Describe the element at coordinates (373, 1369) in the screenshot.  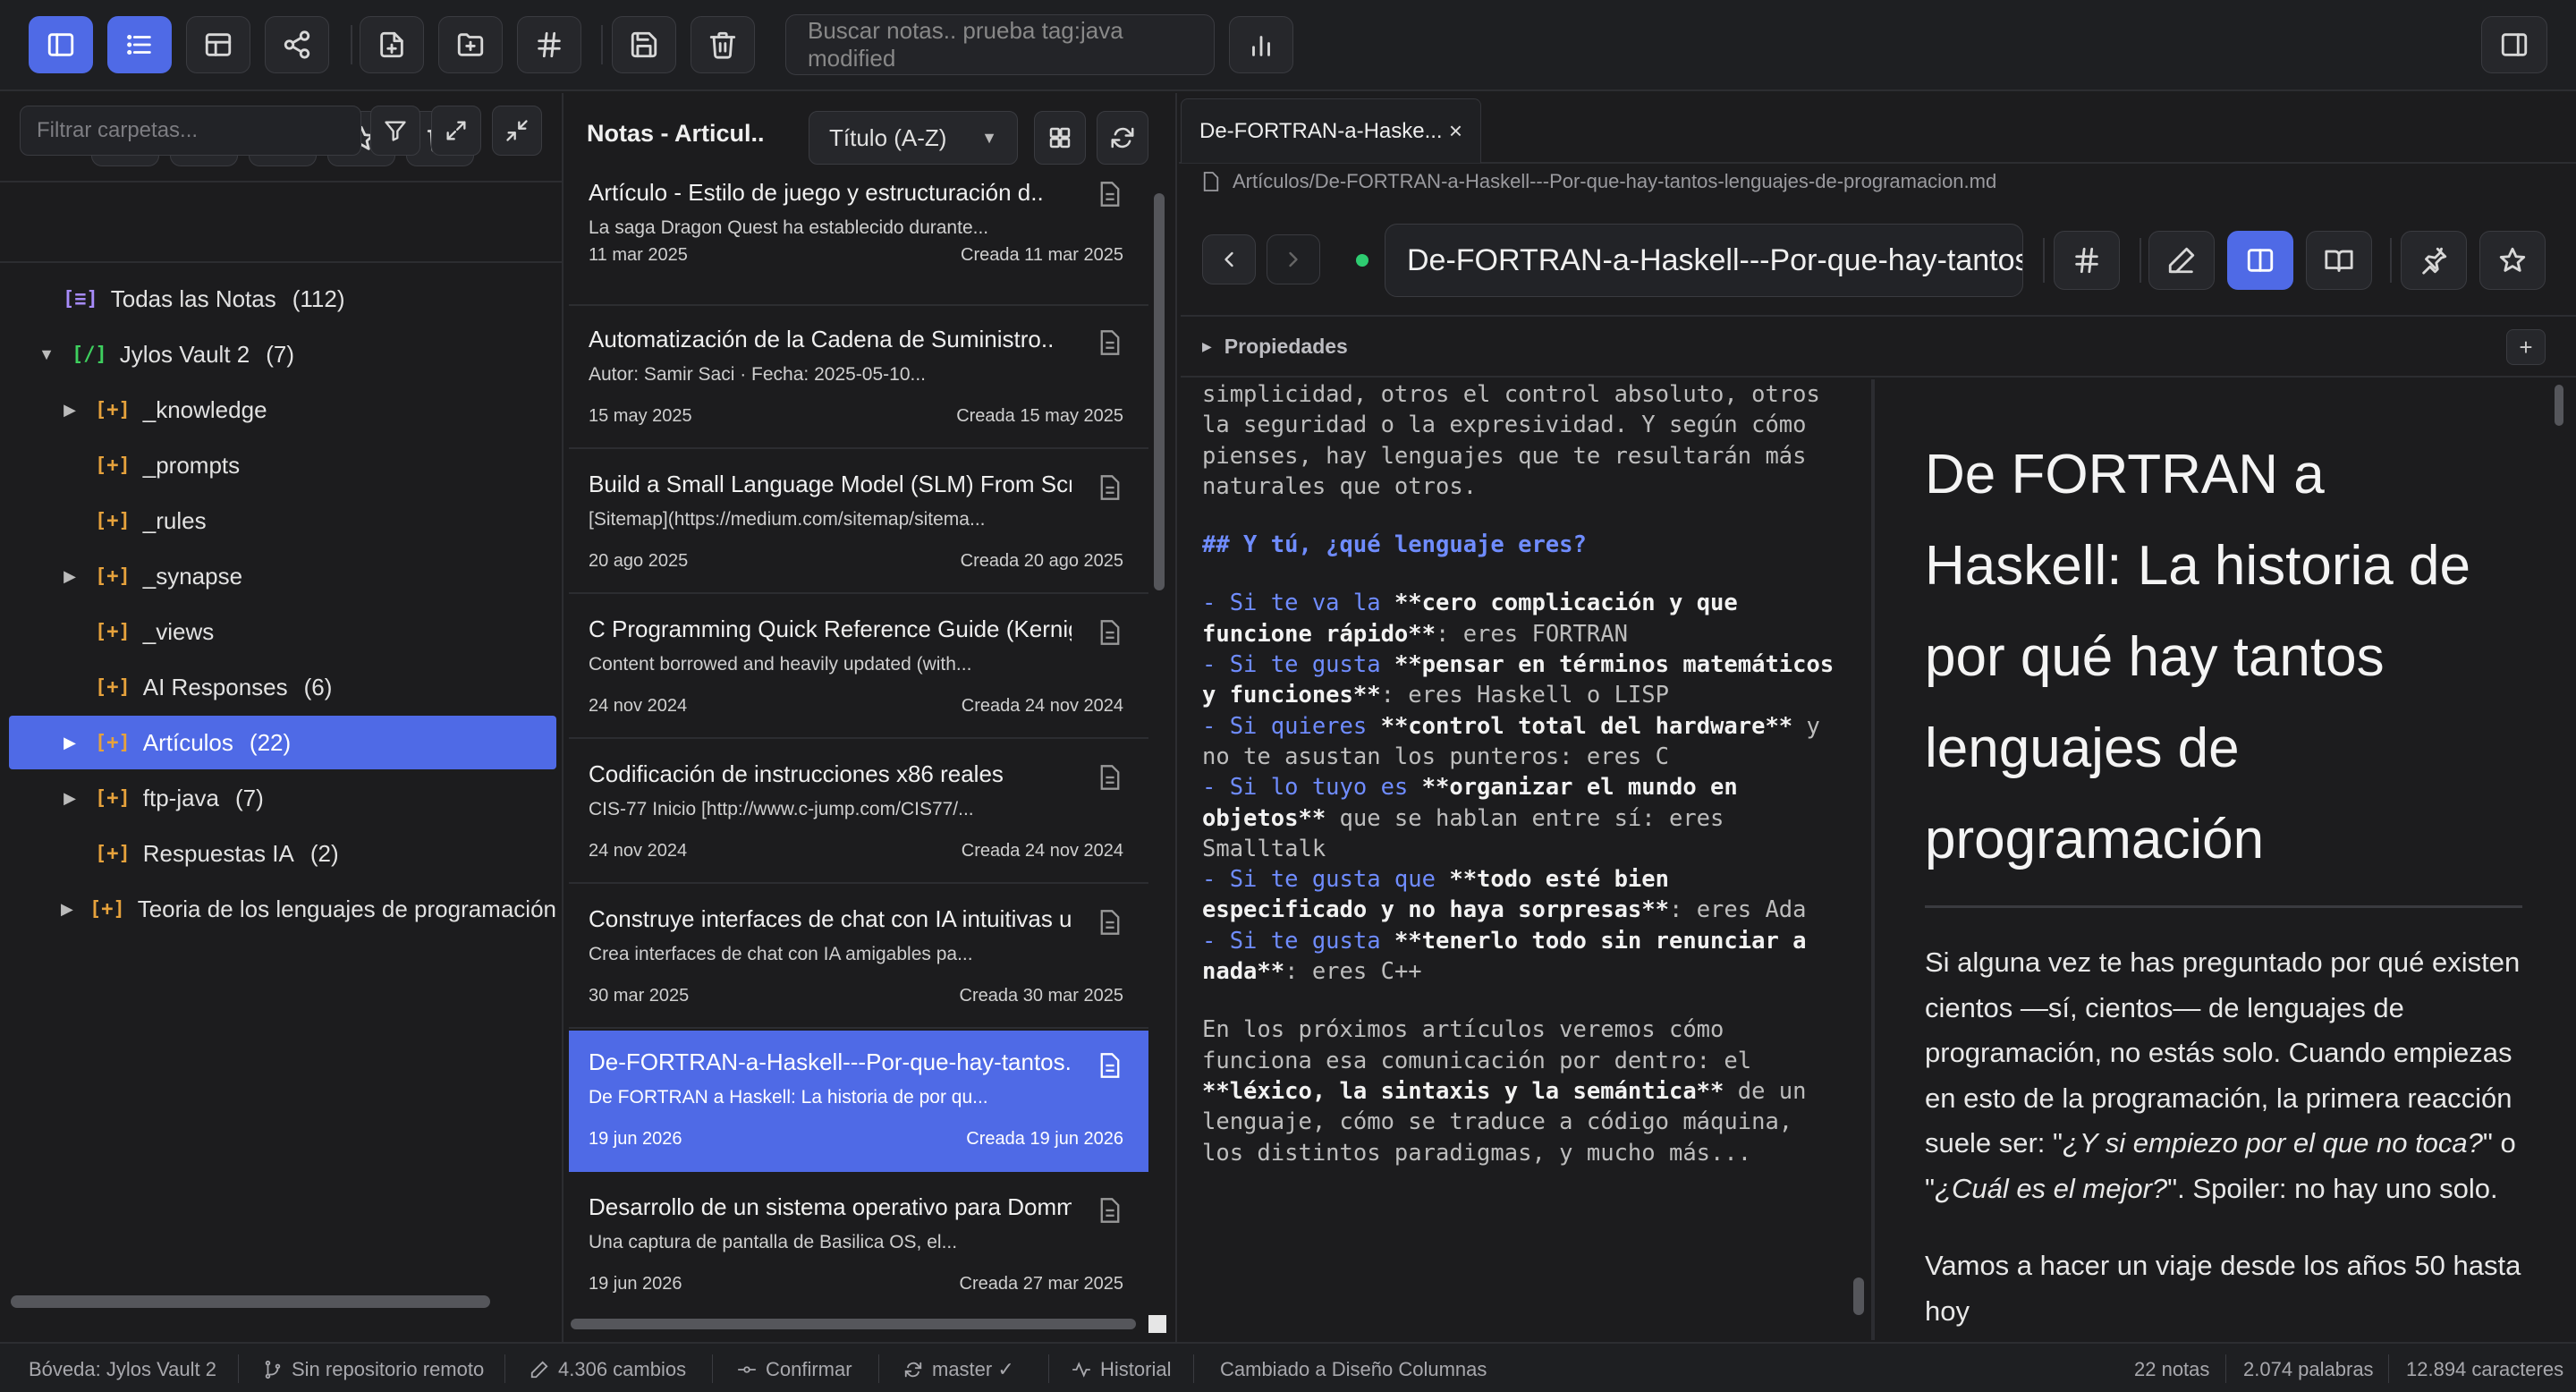
I see `status-repo: Sin repositorio remoto` at that location.